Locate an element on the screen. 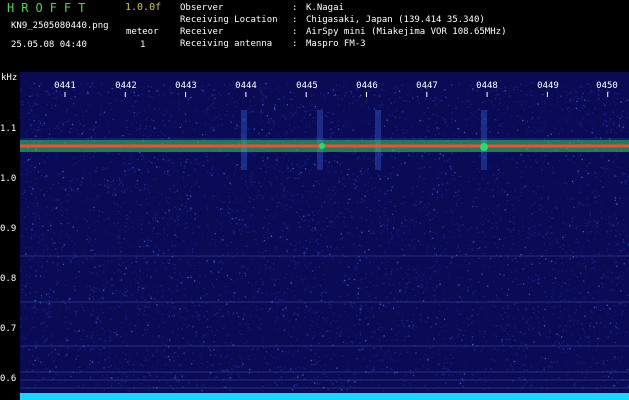 The image size is (629, 400). y-tick-label: 1.1 is located at coordinates (8, 129).